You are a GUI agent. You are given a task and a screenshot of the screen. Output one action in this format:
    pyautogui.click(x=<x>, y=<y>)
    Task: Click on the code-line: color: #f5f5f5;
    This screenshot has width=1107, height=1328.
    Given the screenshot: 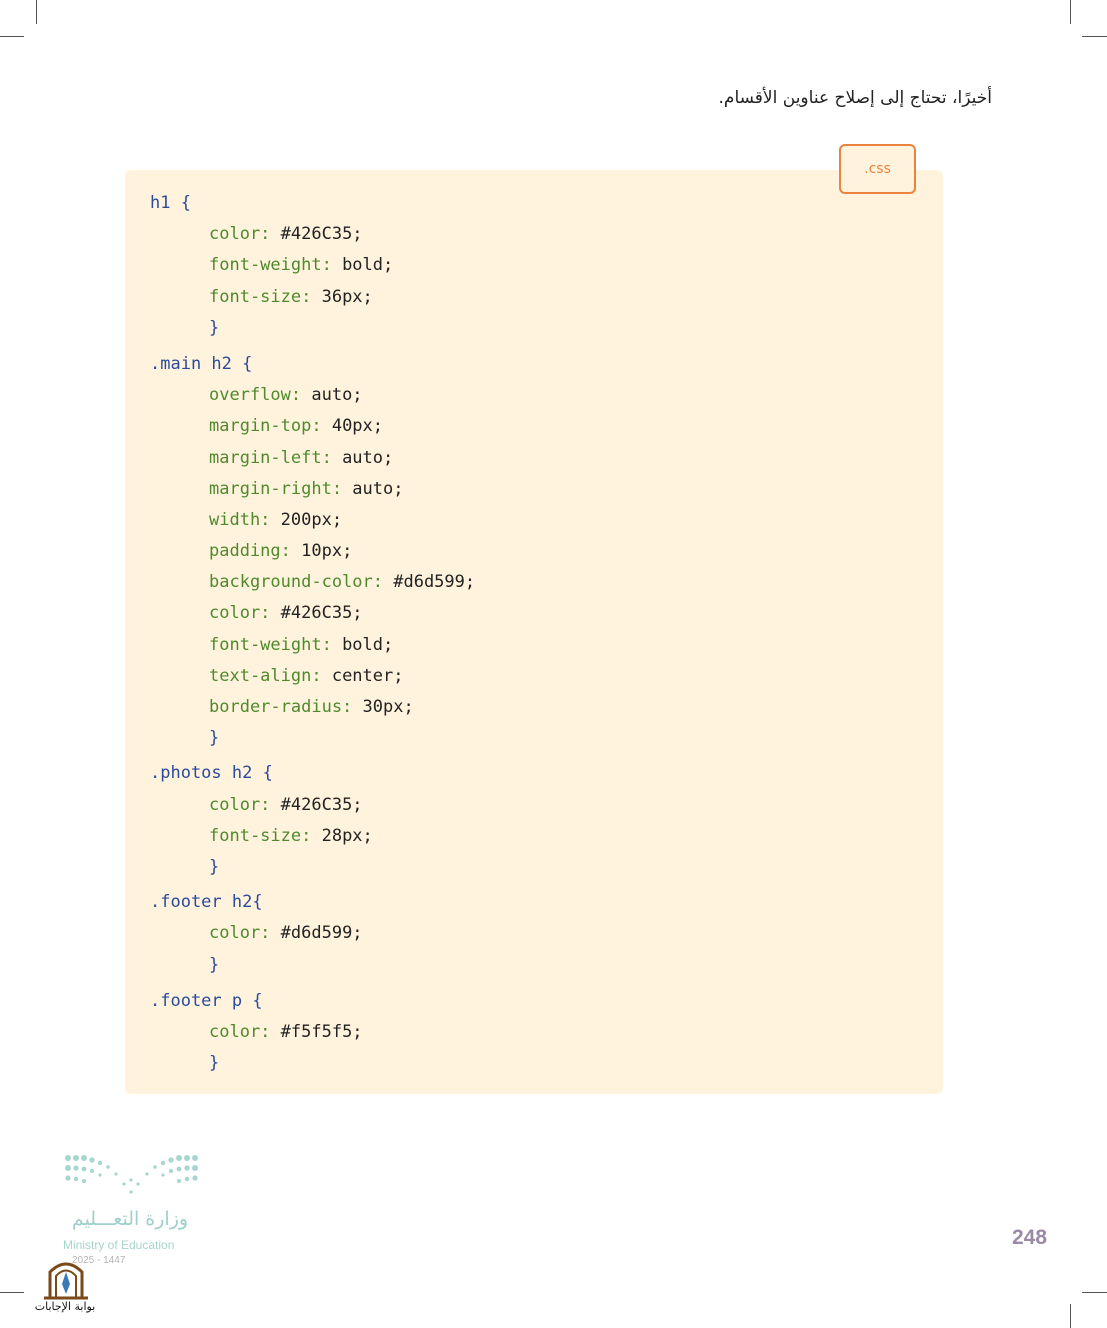 What is the action you would take?
    pyautogui.click(x=312, y=1032)
    